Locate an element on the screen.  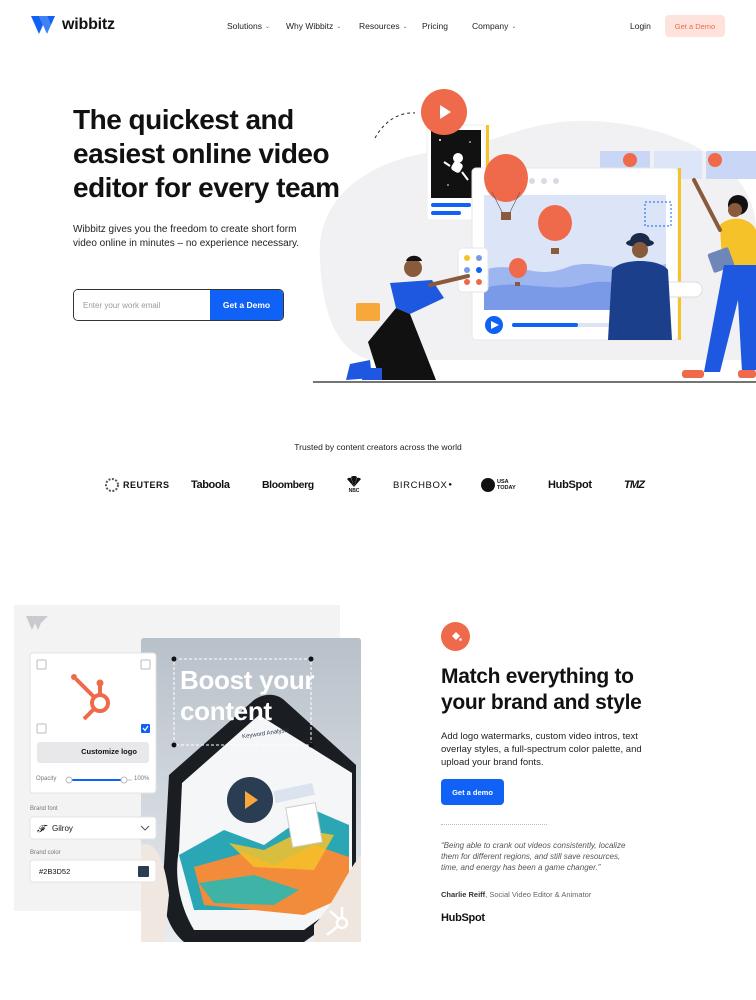
nbc-peacock-icon is located at coordinates (354, 481).